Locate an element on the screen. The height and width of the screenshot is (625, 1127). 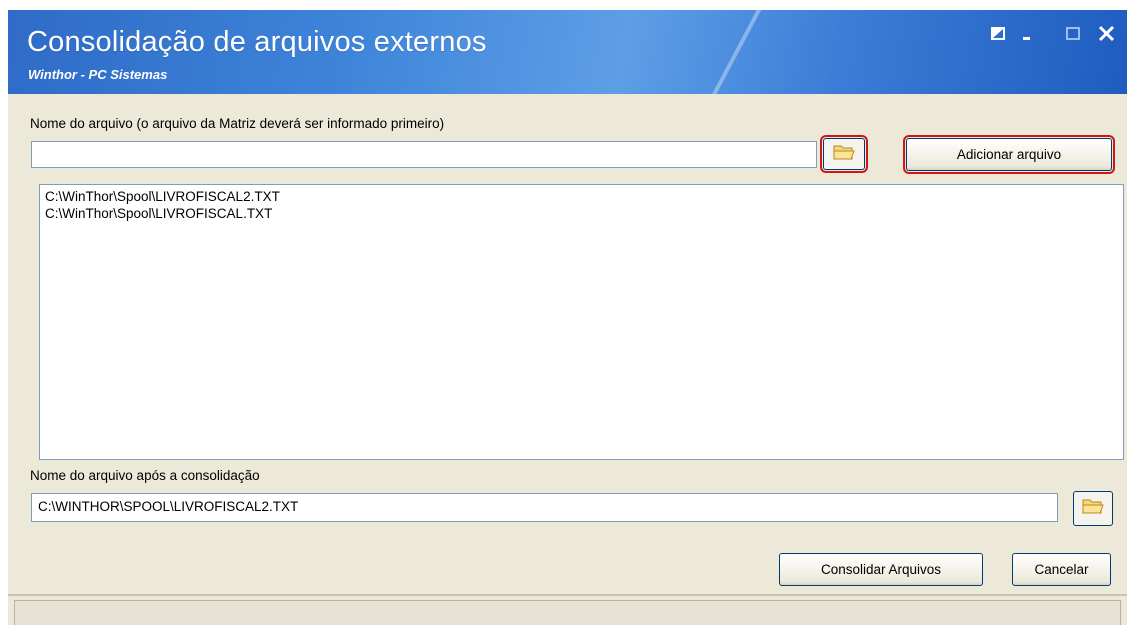
minimize-icon is located at coordinates (1029, 34).